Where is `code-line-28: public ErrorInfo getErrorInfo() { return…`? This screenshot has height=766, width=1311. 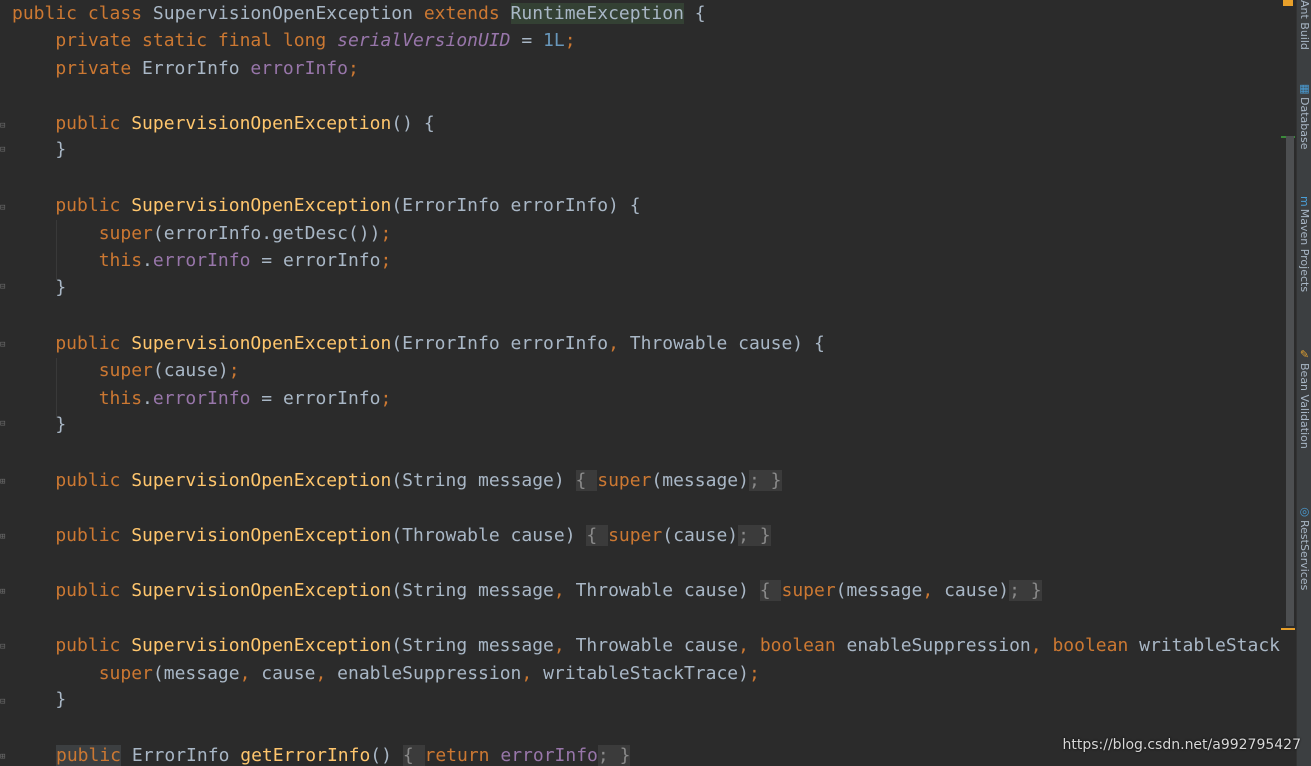 code-line-28: public ErrorInfo getErrorInfo() { return… is located at coordinates (343, 755).